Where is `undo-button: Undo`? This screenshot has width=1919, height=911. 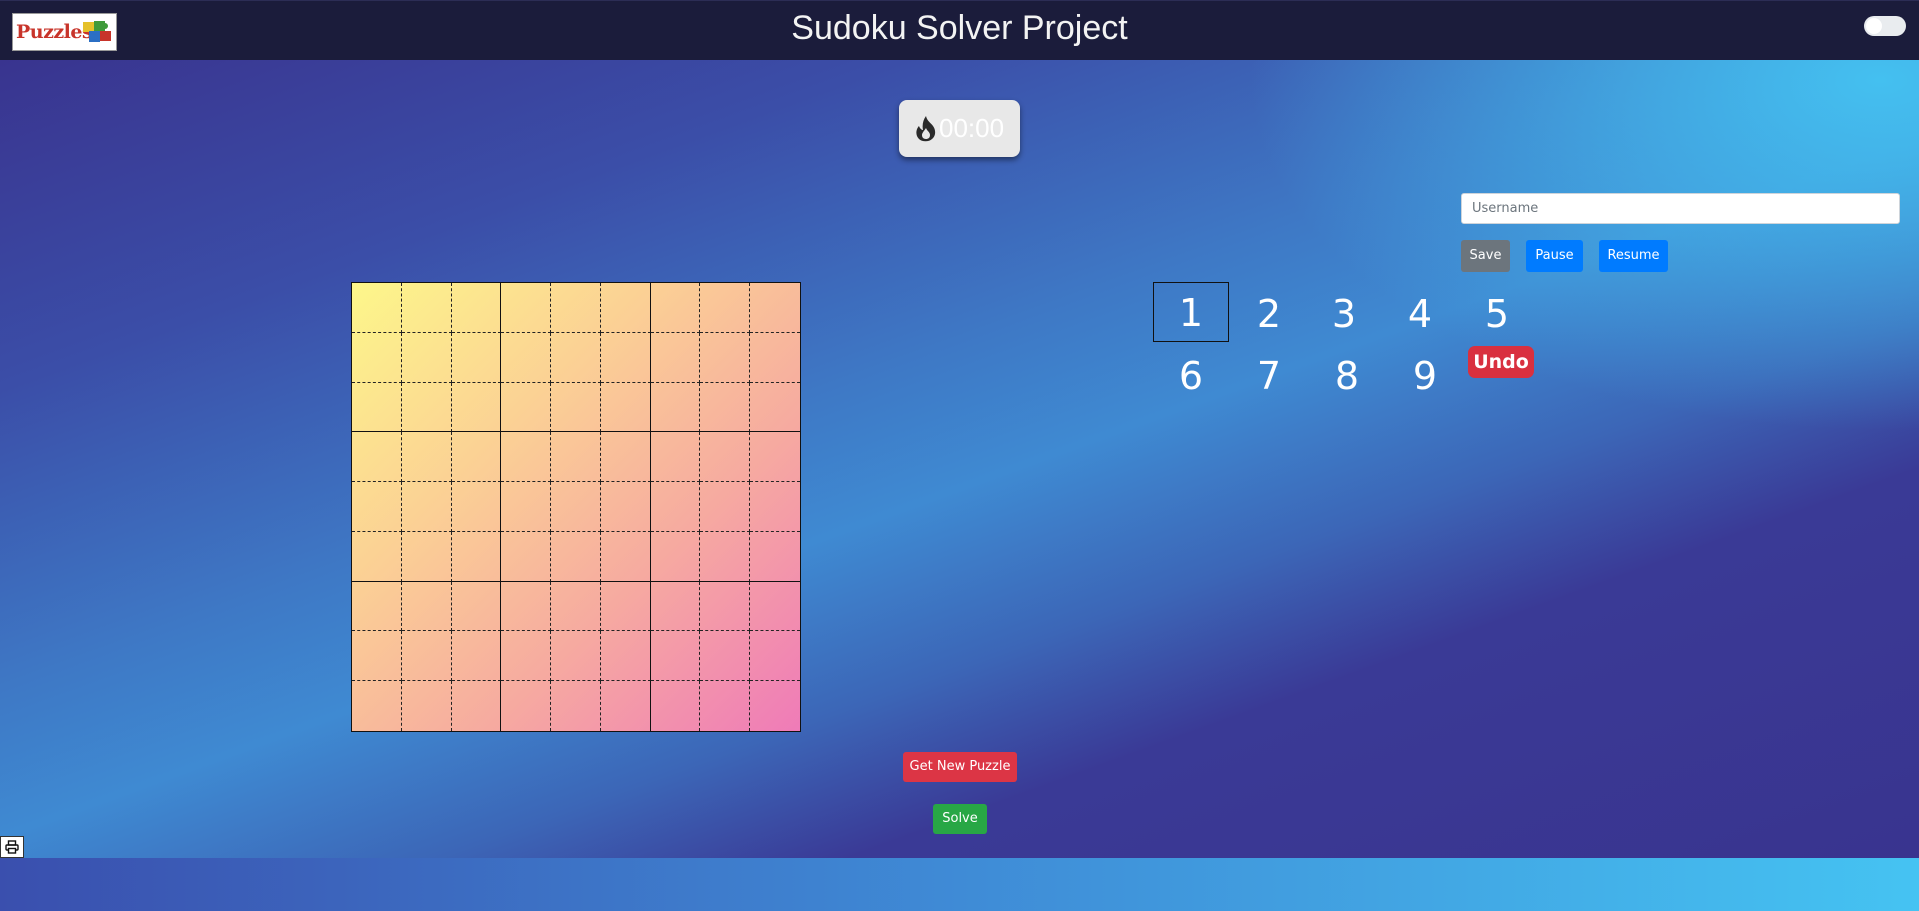
undo-button: Undo is located at coordinates (1501, 362).